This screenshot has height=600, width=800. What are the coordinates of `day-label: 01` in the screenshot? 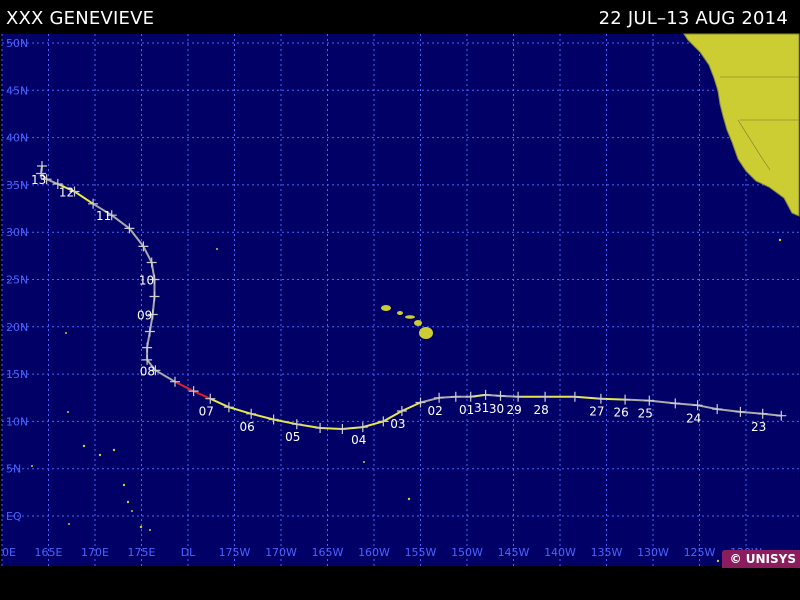 It's located at (466, 410).